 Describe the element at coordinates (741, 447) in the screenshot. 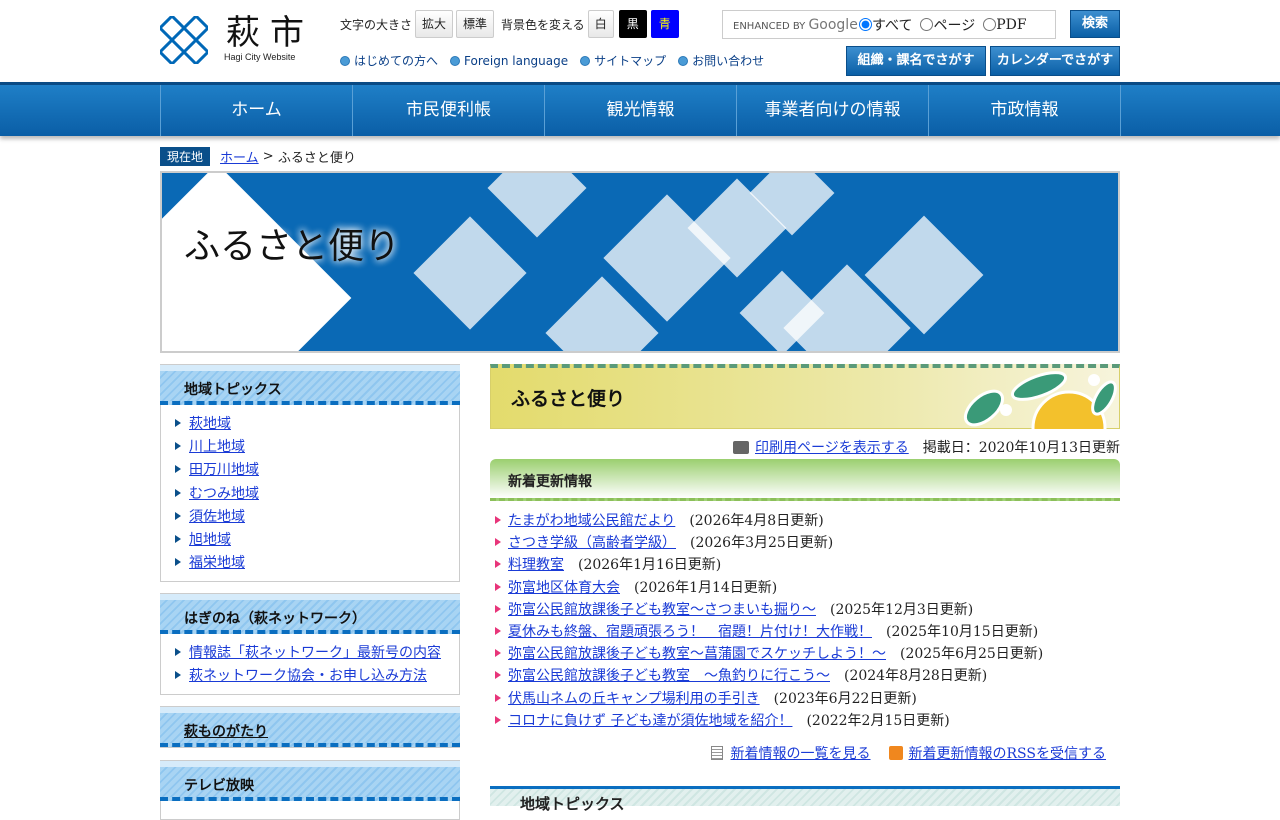

I see `printer-icon` at that location.